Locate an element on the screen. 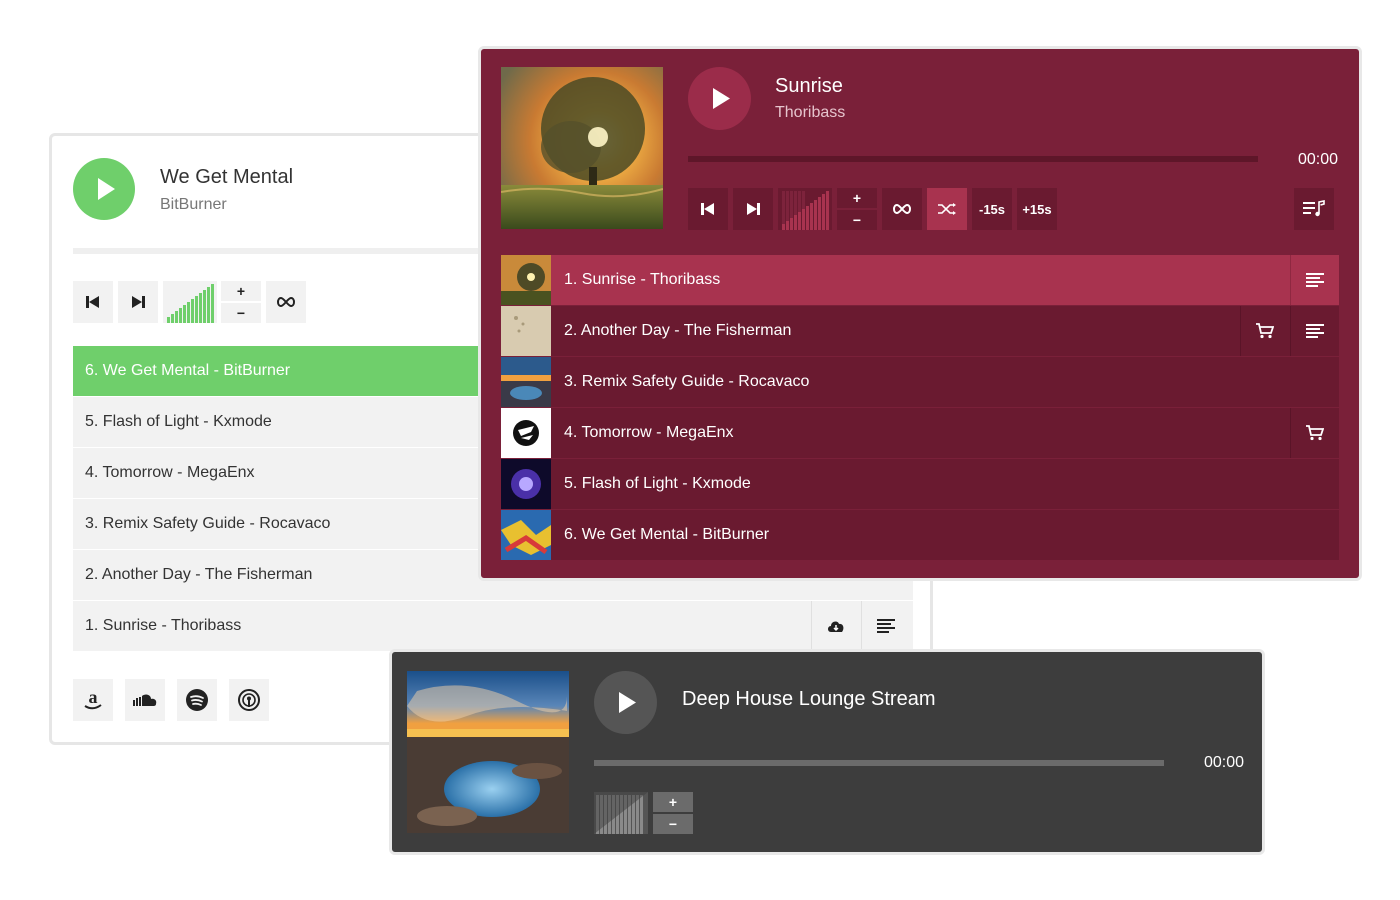 The height and width of the screenshot is (900, 1400). dark-player: Deep House Lounge Stream 00:00 + − is located at coordinates (827, 752).